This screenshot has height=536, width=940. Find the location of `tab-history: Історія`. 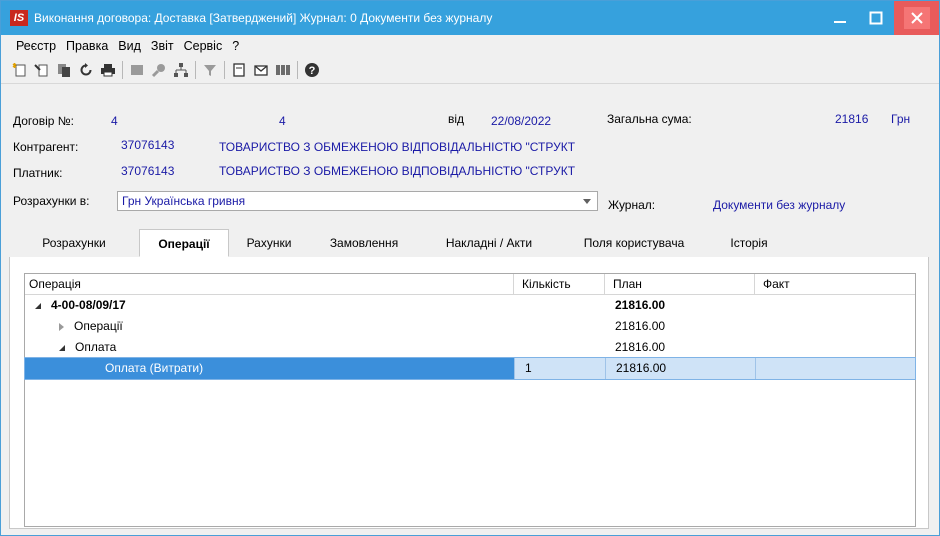

tab-history: Історія is located at coordinates (749, 243).